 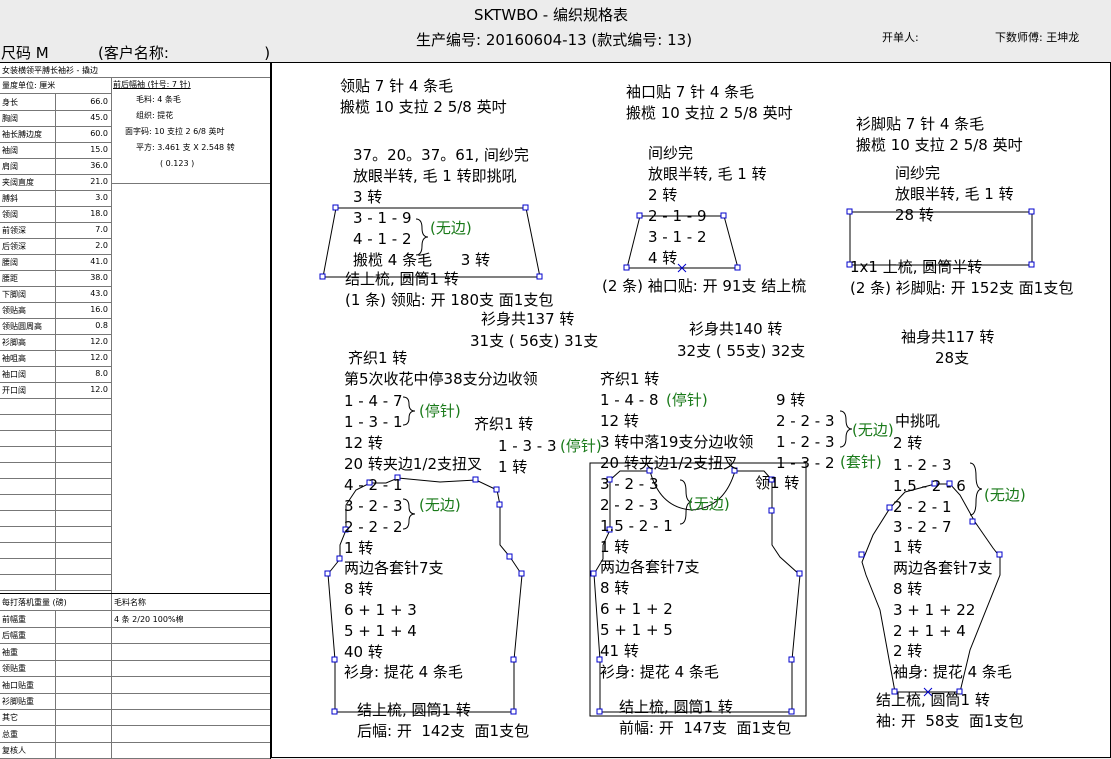 I want to click on sleeve-line-11: 2 + 1 + 4, so click(x=929, y=631).